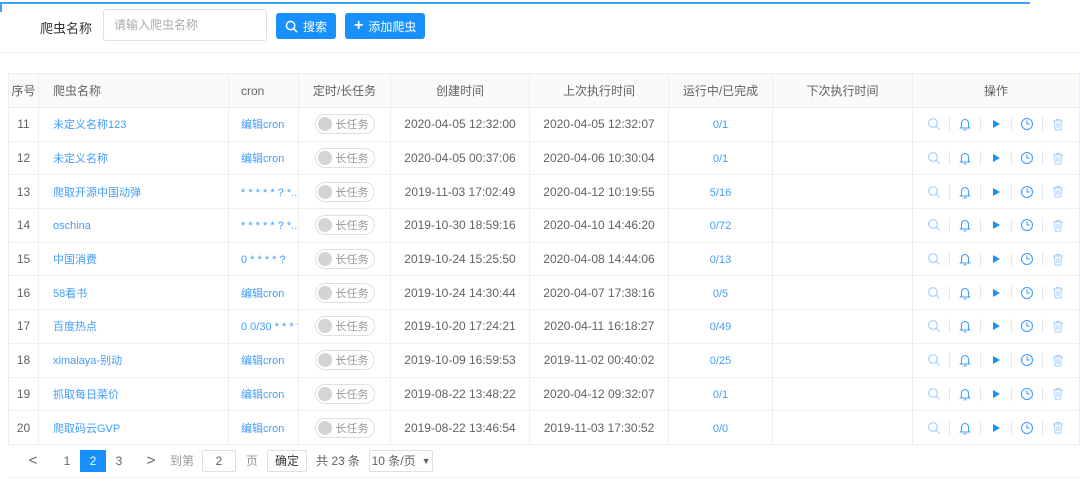  Describe the element at coordinates (720, 260) in the screenshot. I see `run-status-link: 0/13` at that location.